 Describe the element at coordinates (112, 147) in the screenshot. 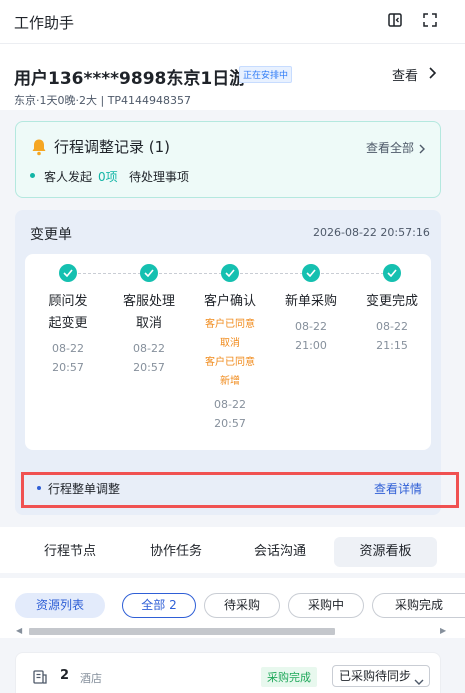

I see `adjust-record-title: 行程调整记录 (1)` at that location.